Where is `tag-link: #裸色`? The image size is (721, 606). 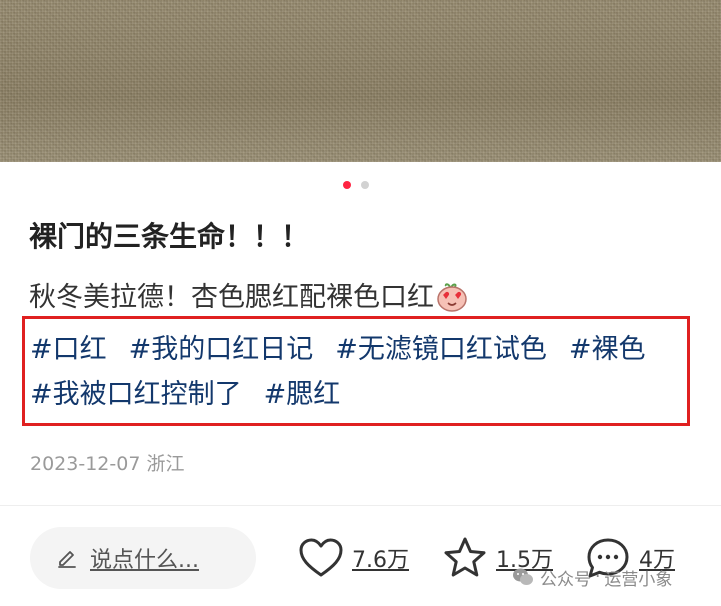 tag-link: #裸色 is located at coordinates (607, 346).